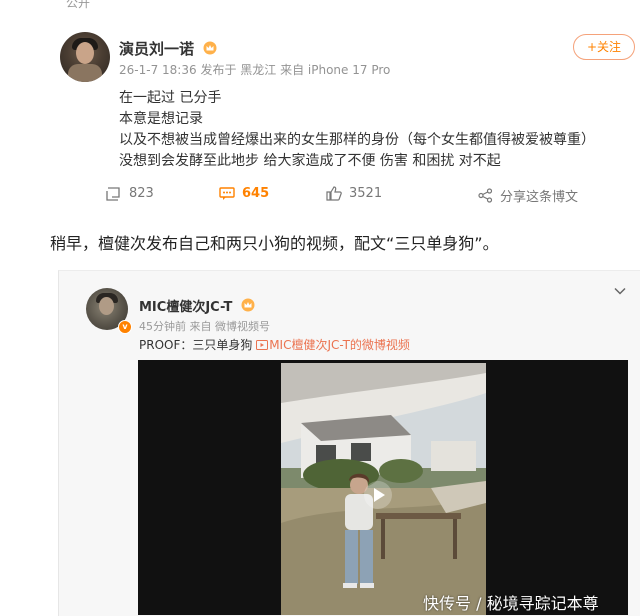 This screenshot has width=640, height=616. I want to click on repost-icon, so click(113, 193).